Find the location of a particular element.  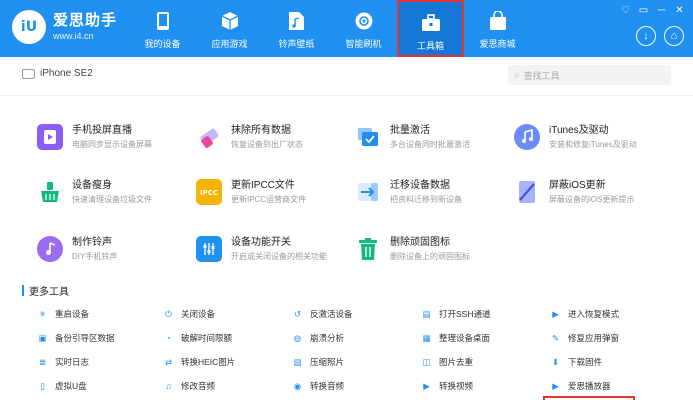

tool-migrate-data: 迁移设备数据把资料迁移到新设备 is located at coordinates (435, 192).